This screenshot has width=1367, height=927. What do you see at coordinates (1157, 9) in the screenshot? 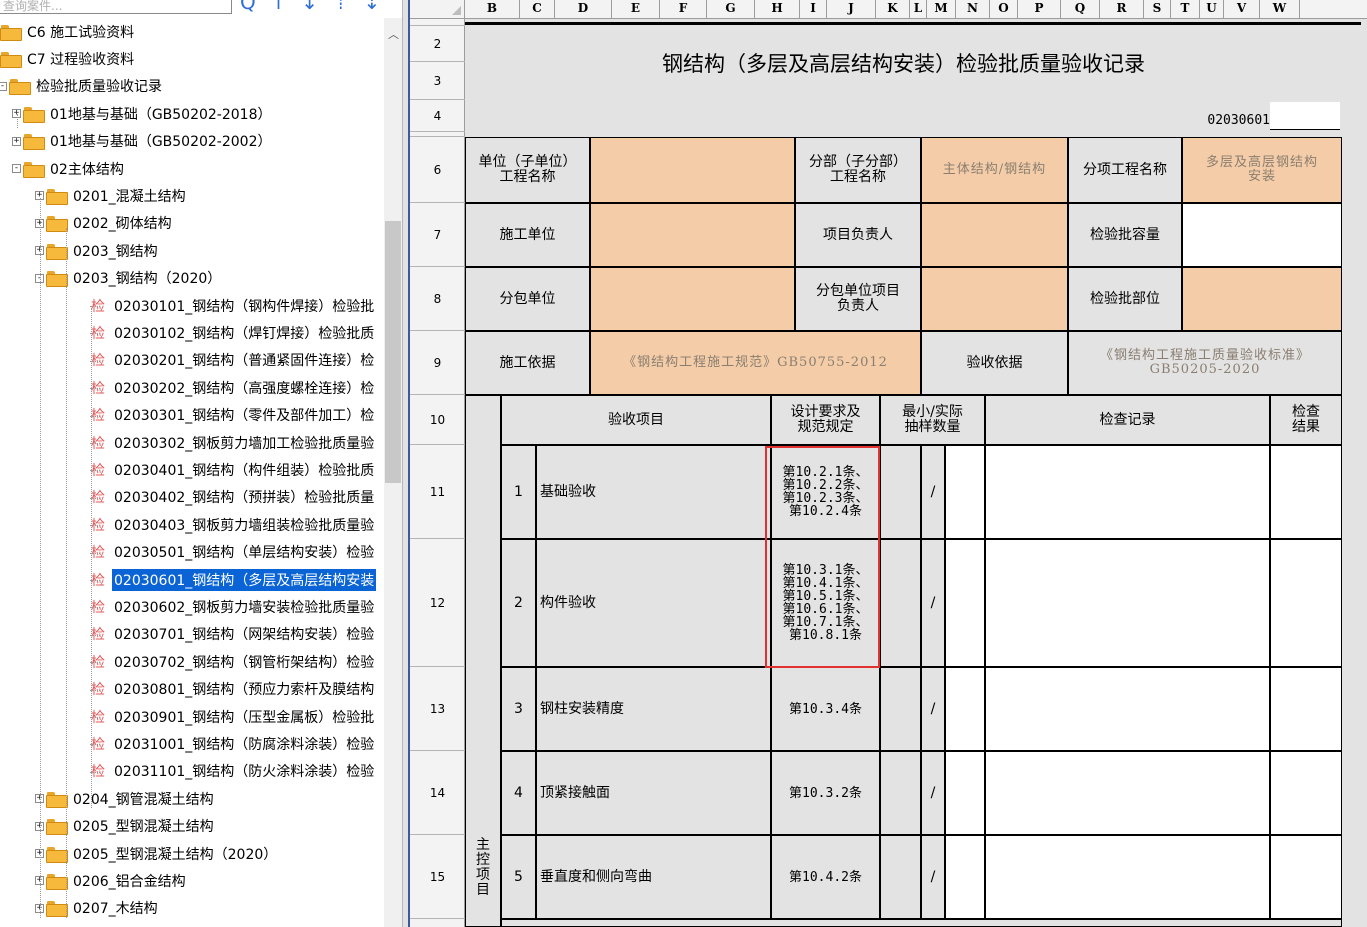
I see `column-header-cell: S` at bounding box center [1157, 9].